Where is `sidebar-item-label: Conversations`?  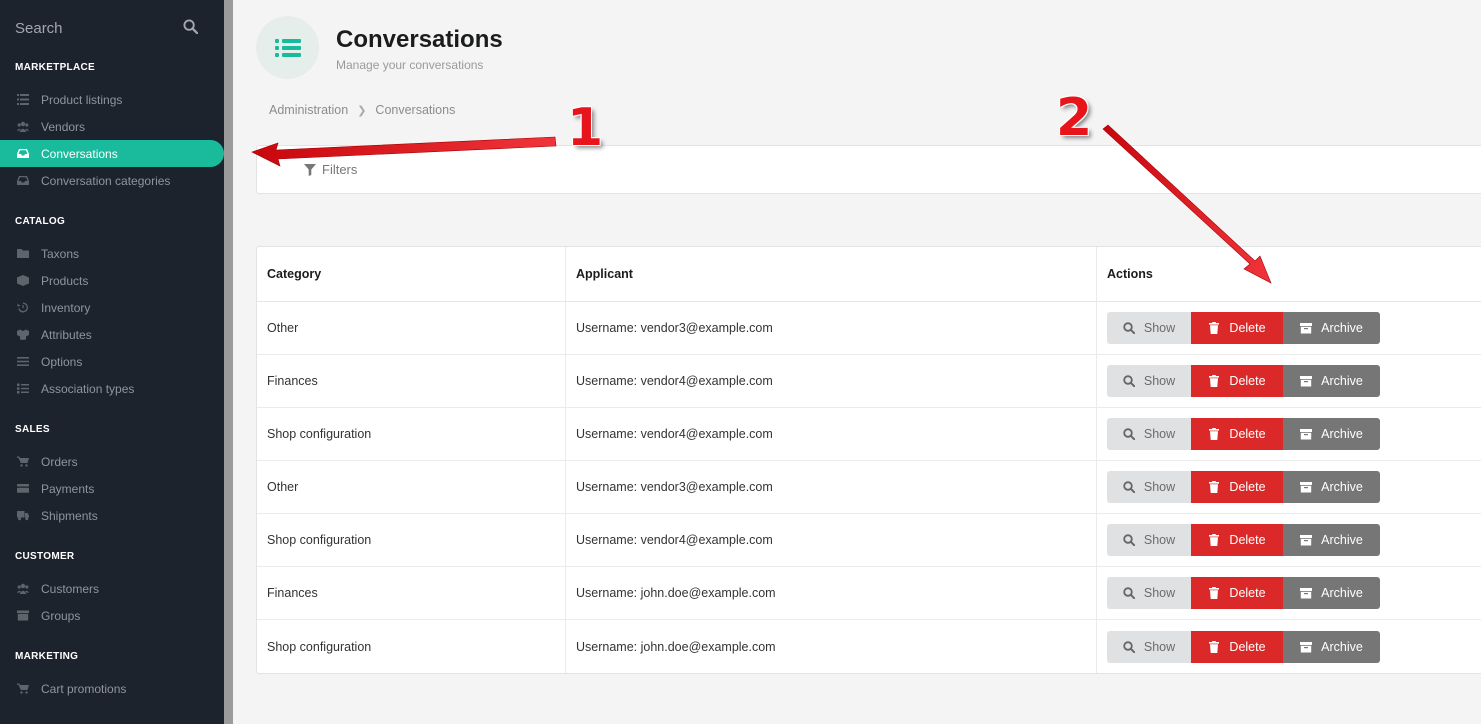 sidebar-item-label: Conversations is located at coordinates (79, 153).